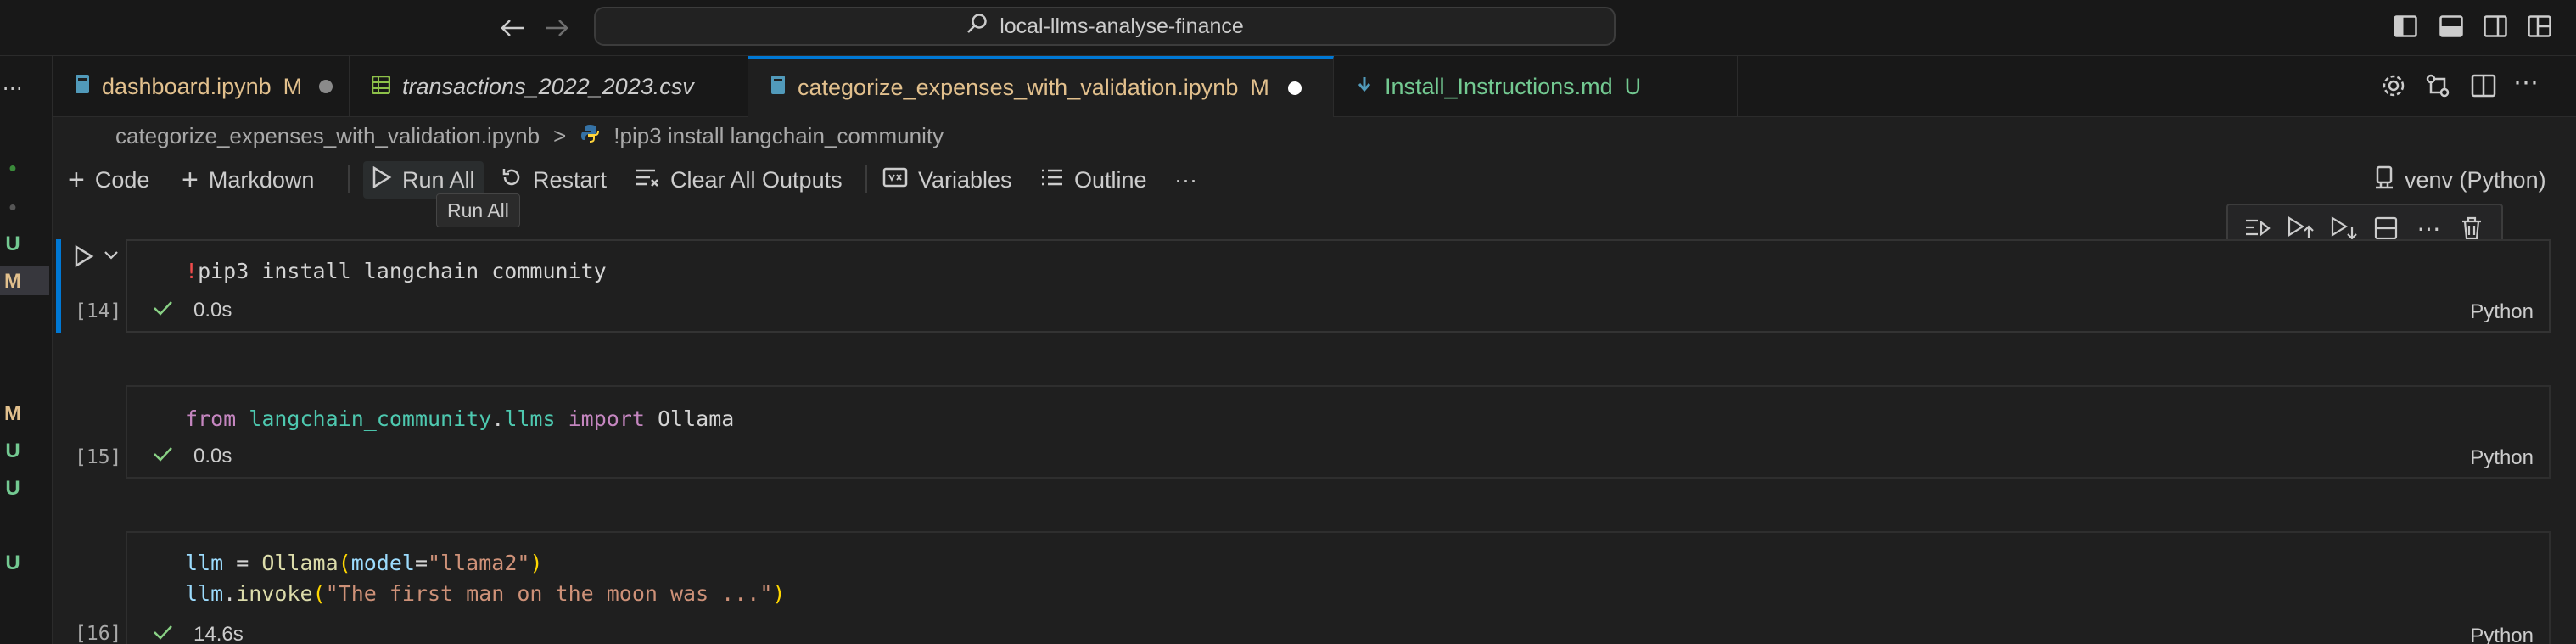 The height and width of the screenshot is (644, 2576). What do you see at coordinates (99, 633) in the screenshot?
I see `execution-count: [16]` at bounding box center [99, 633].